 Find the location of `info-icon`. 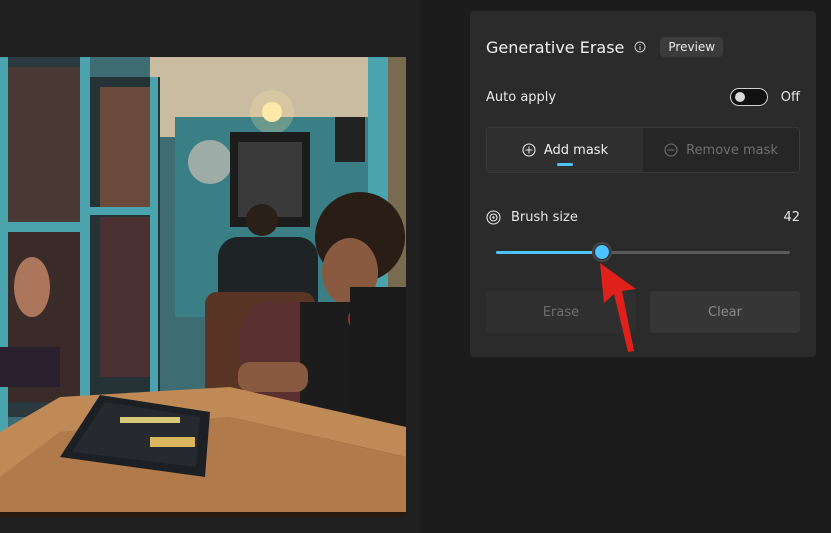

info-icon is located at coordinates (640, 47).